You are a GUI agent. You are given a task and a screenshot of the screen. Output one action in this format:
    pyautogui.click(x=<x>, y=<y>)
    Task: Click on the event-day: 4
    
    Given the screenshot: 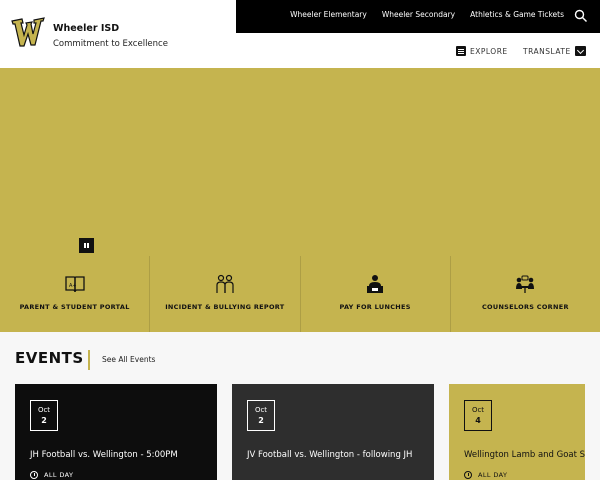 What is the action you would take?
    pyautogui.click(x=478, y=420)
    